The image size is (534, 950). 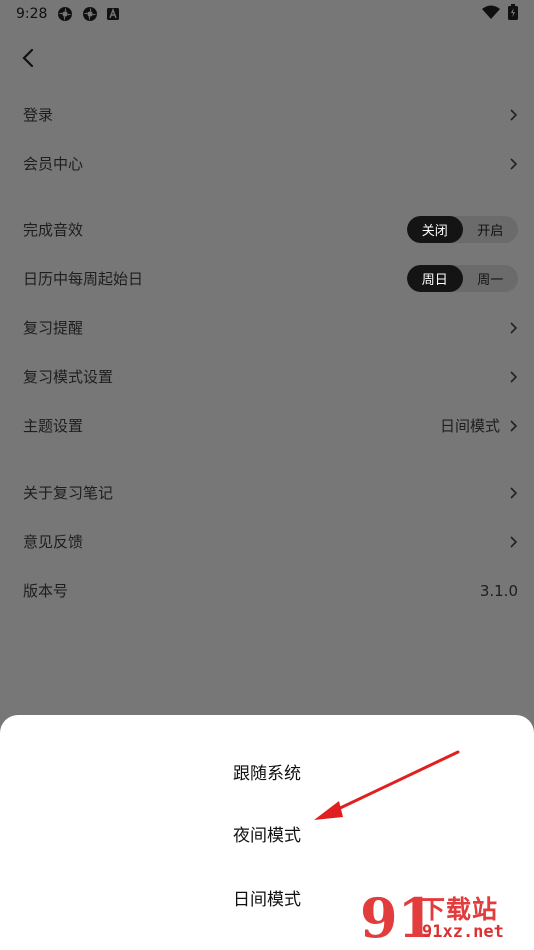 What do you see at coordinates (267, 425) in the screenshot?
I see `settings-row-theme: 主题设置 日间模式` at bounding box center [267, 425].